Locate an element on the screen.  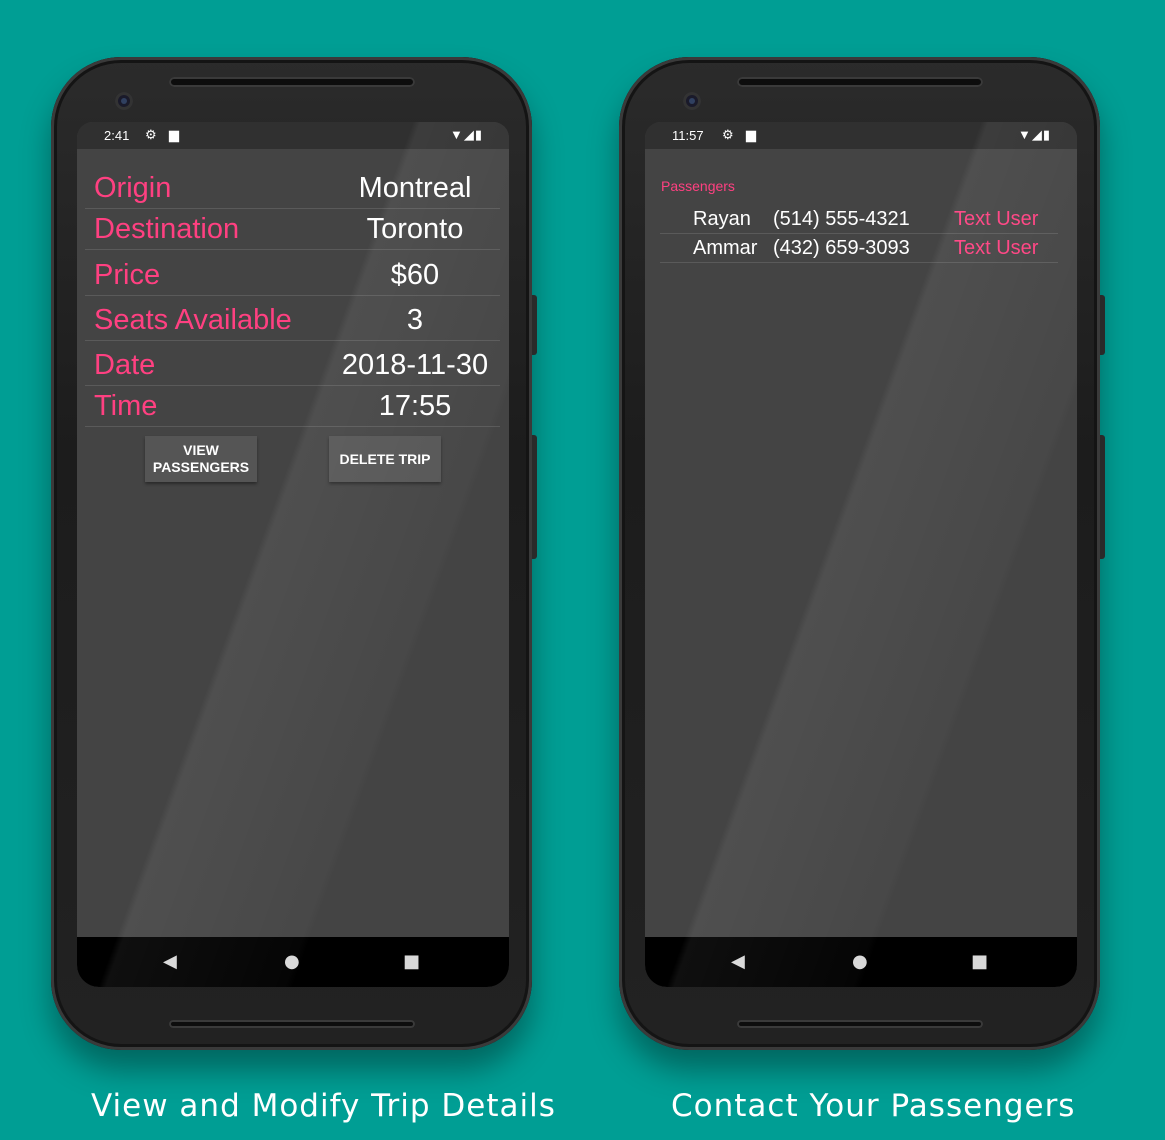
time-label: Time is located at coordinates (126, 406).